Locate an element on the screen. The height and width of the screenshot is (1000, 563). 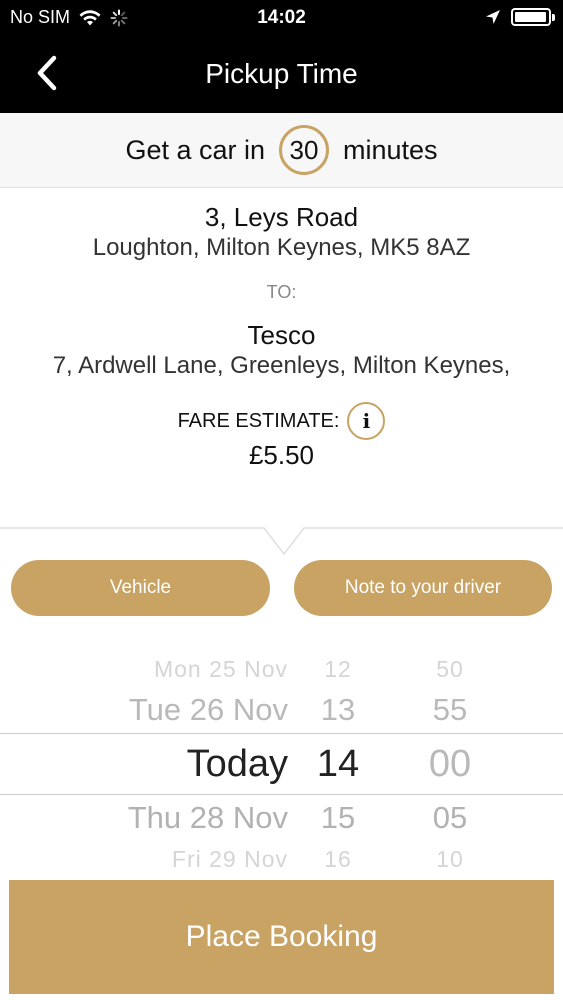
fare-row: FARE ESTIMATE: i is located at coordinates (281, 421).